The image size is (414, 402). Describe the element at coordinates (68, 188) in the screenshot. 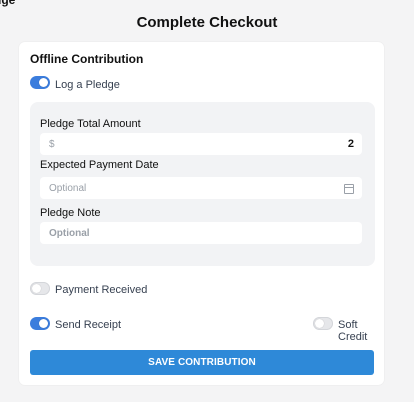

I see `expected-date-placeholder: Optional` at that location.